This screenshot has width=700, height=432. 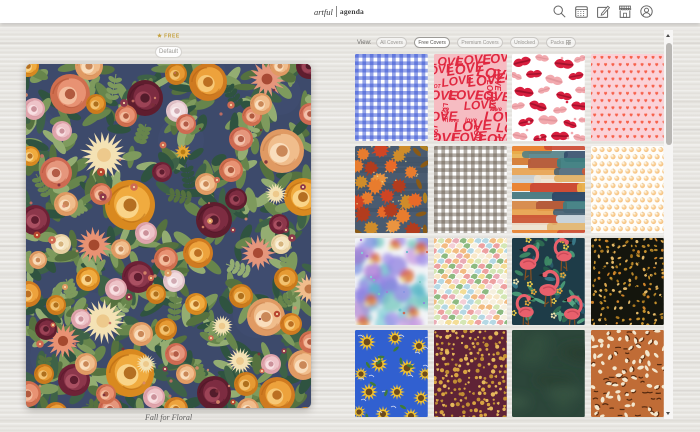 I want to click on svg-text: LOVE, so click(x=499, y=138).